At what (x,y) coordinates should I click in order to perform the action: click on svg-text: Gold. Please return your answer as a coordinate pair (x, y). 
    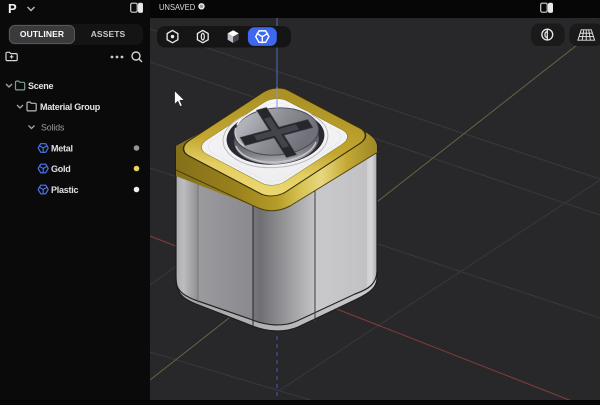
    Looking at the image, I should click on (61, 169).